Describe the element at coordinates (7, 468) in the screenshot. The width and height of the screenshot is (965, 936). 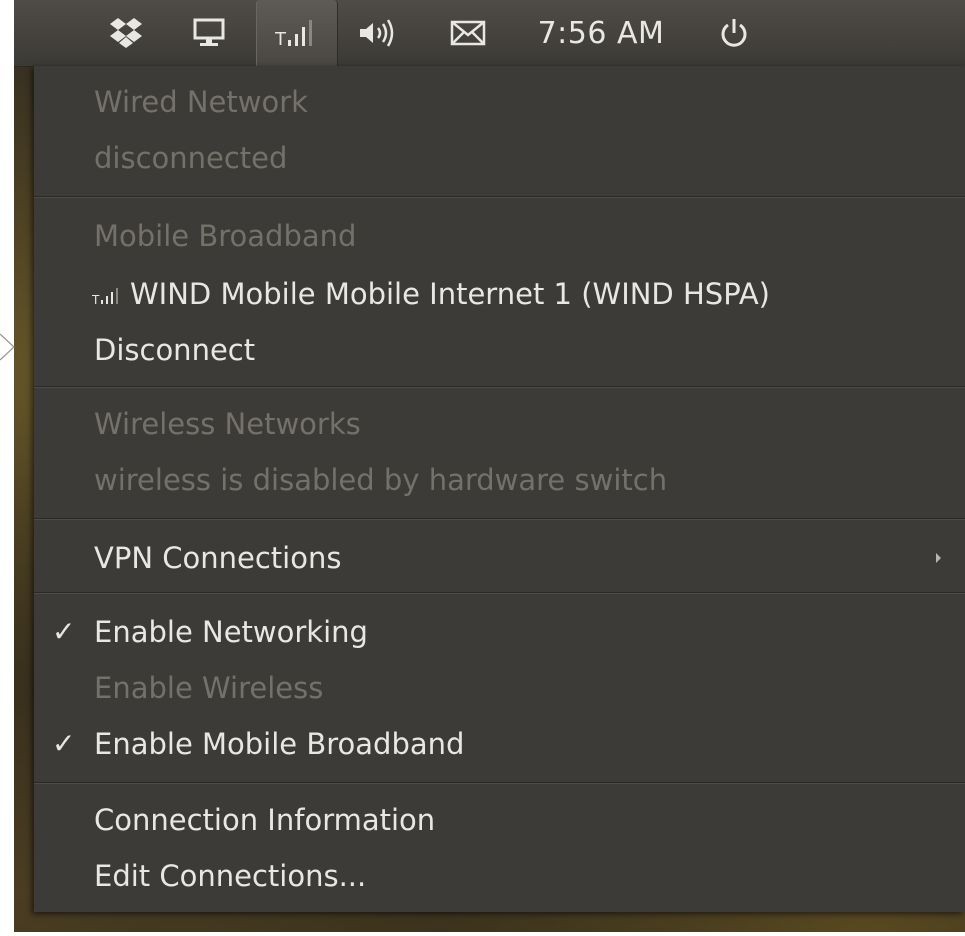
I see `screen-edge` at that location.